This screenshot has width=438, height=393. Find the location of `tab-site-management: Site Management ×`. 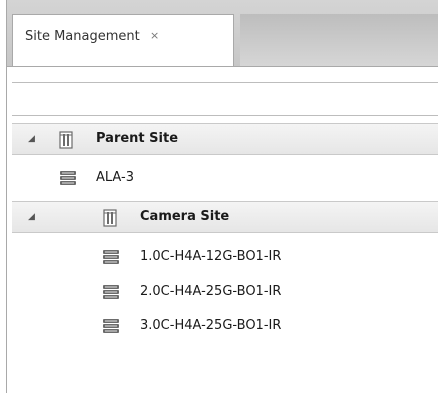

tab-site-management: Site Management × is located at coordinates (123, 40).